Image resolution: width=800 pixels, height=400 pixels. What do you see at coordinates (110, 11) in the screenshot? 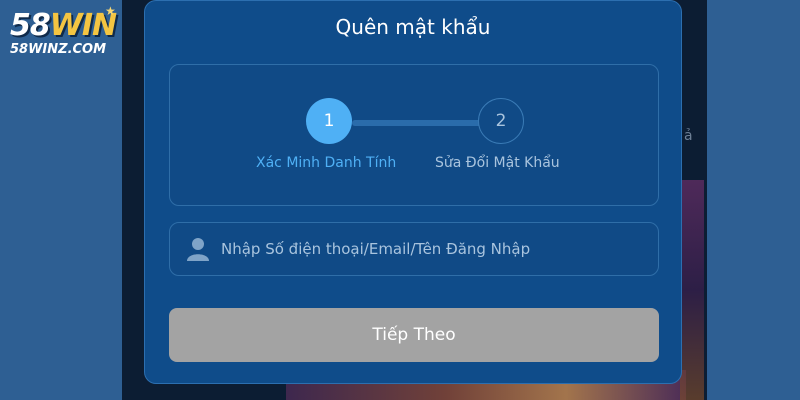
I see `star-icon: ★` at bounding box center [110, 11].